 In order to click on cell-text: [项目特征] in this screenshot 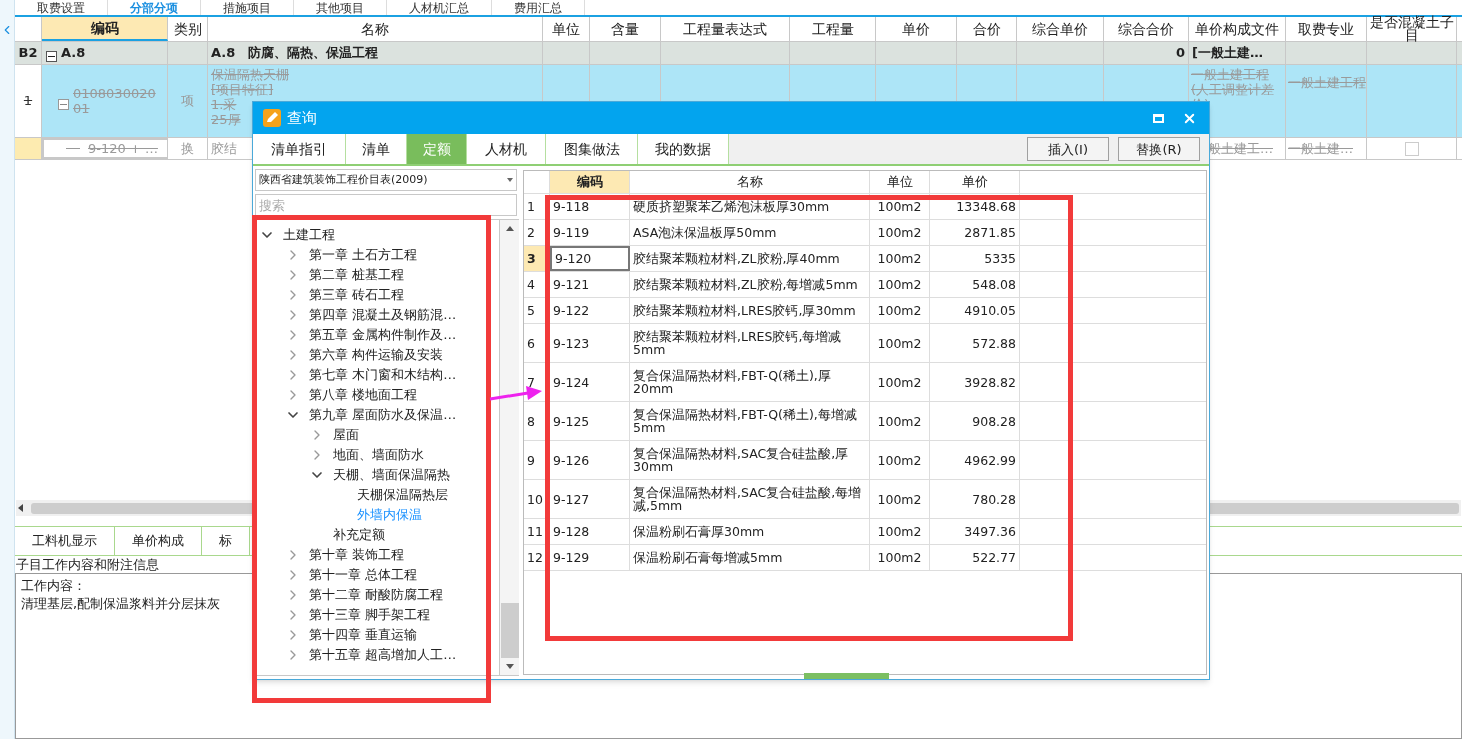, I will do `click(242, 89)`.